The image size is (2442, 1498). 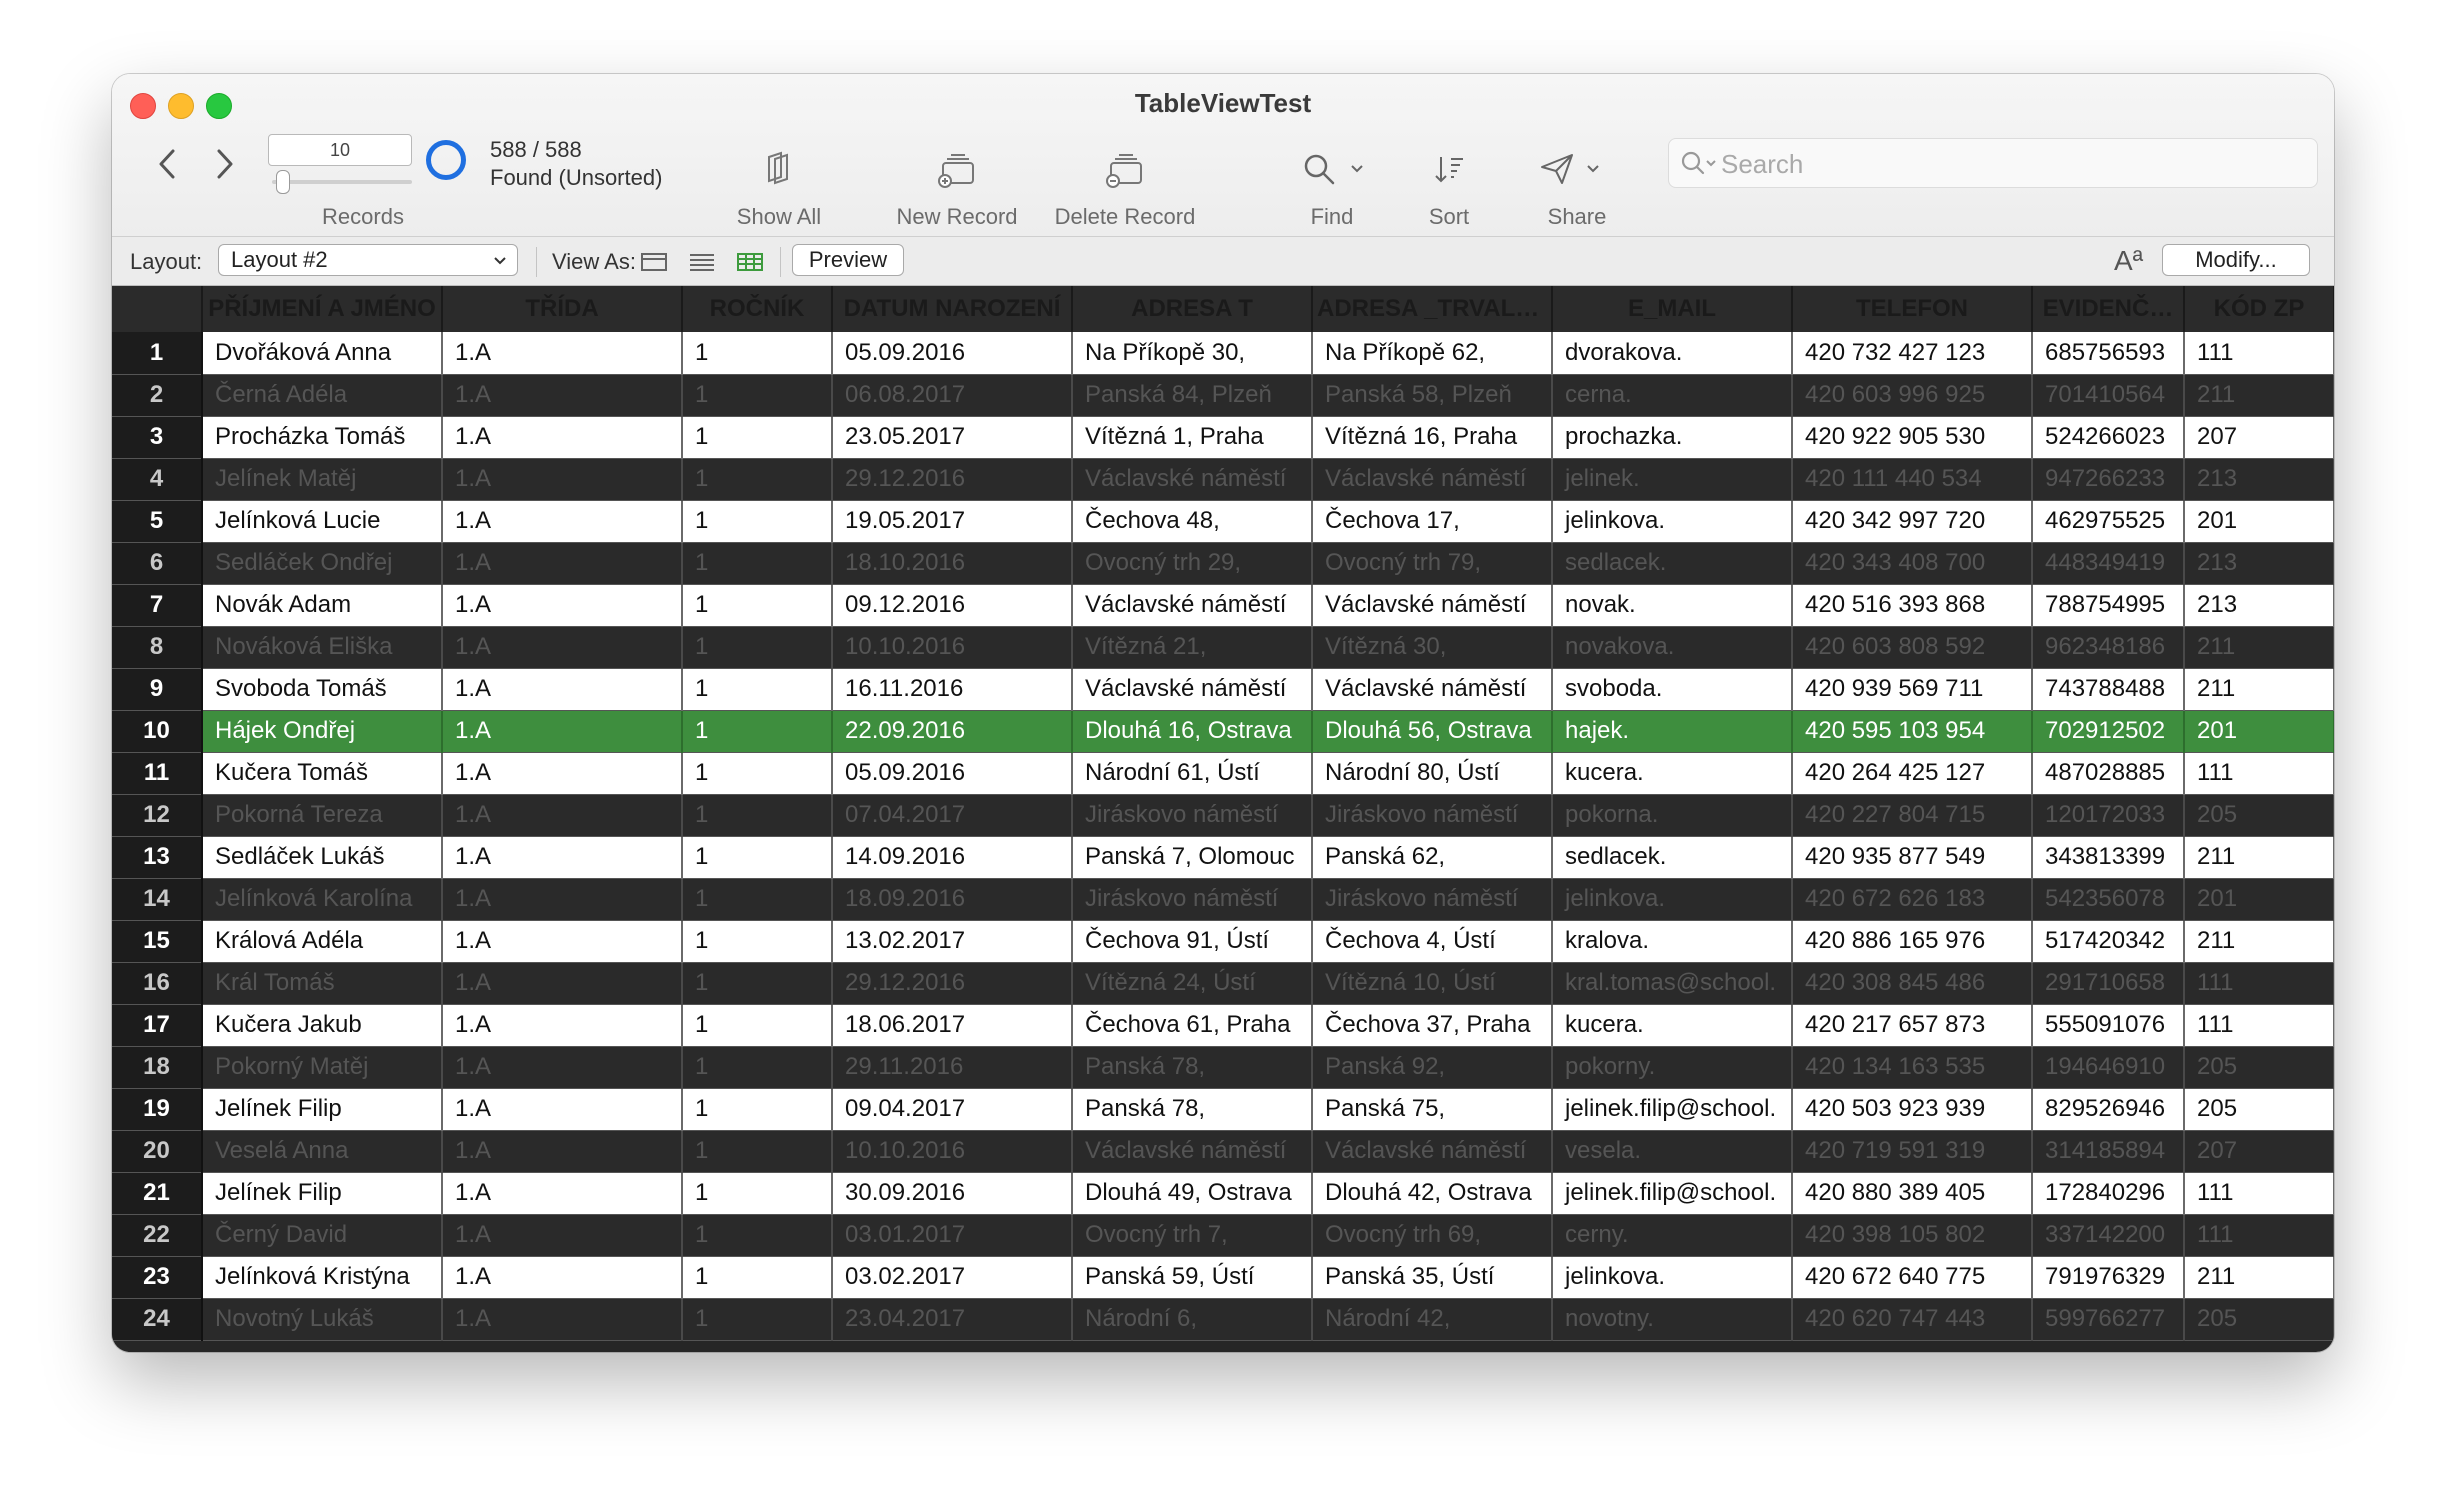 What do you see at coordinates (1432, 1025) in the screenshot?
I see `table-cell-adresa-trv: Čechova 37, Praha` at bounding box center [1432, 1025].